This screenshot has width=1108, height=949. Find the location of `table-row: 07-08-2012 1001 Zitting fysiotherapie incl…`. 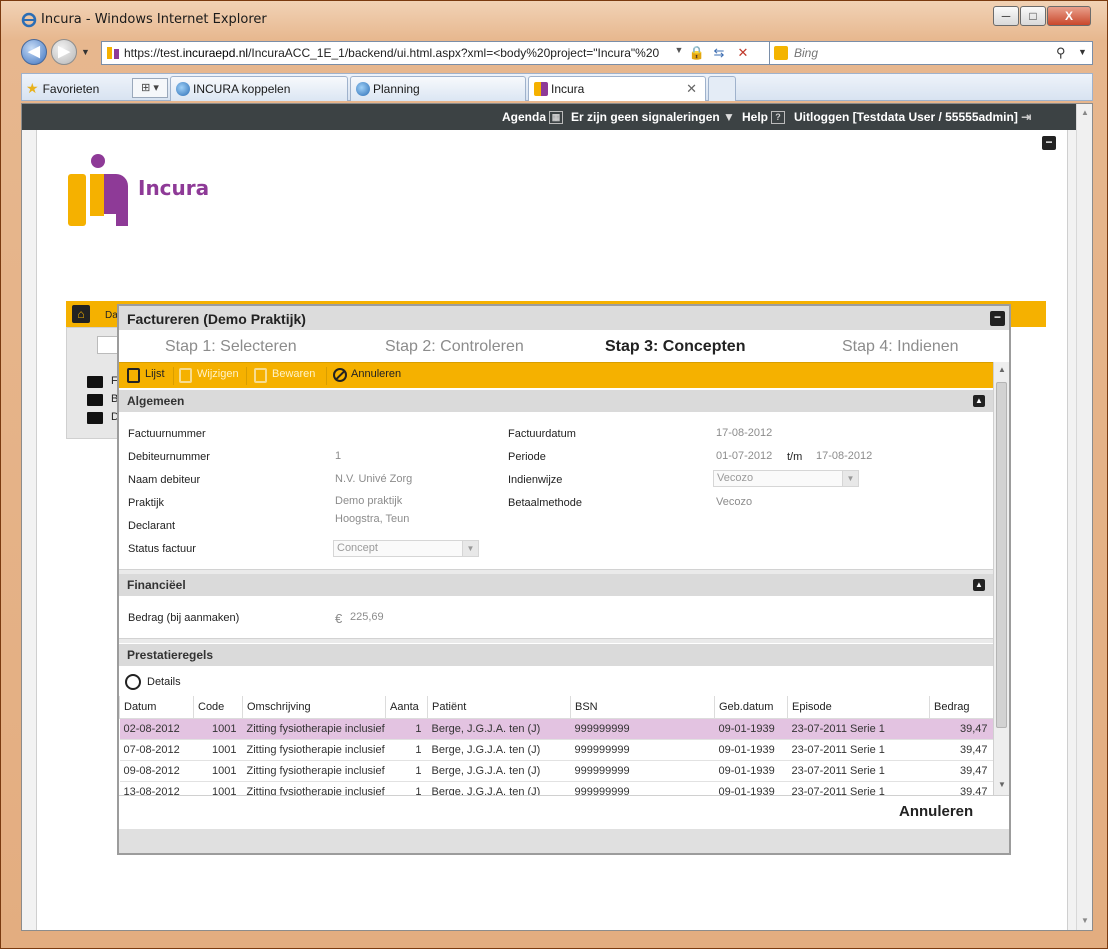

table-row: 07-08-2012 1001 Zitting fysiotherapie incl… is located at coordinates (556, 750).